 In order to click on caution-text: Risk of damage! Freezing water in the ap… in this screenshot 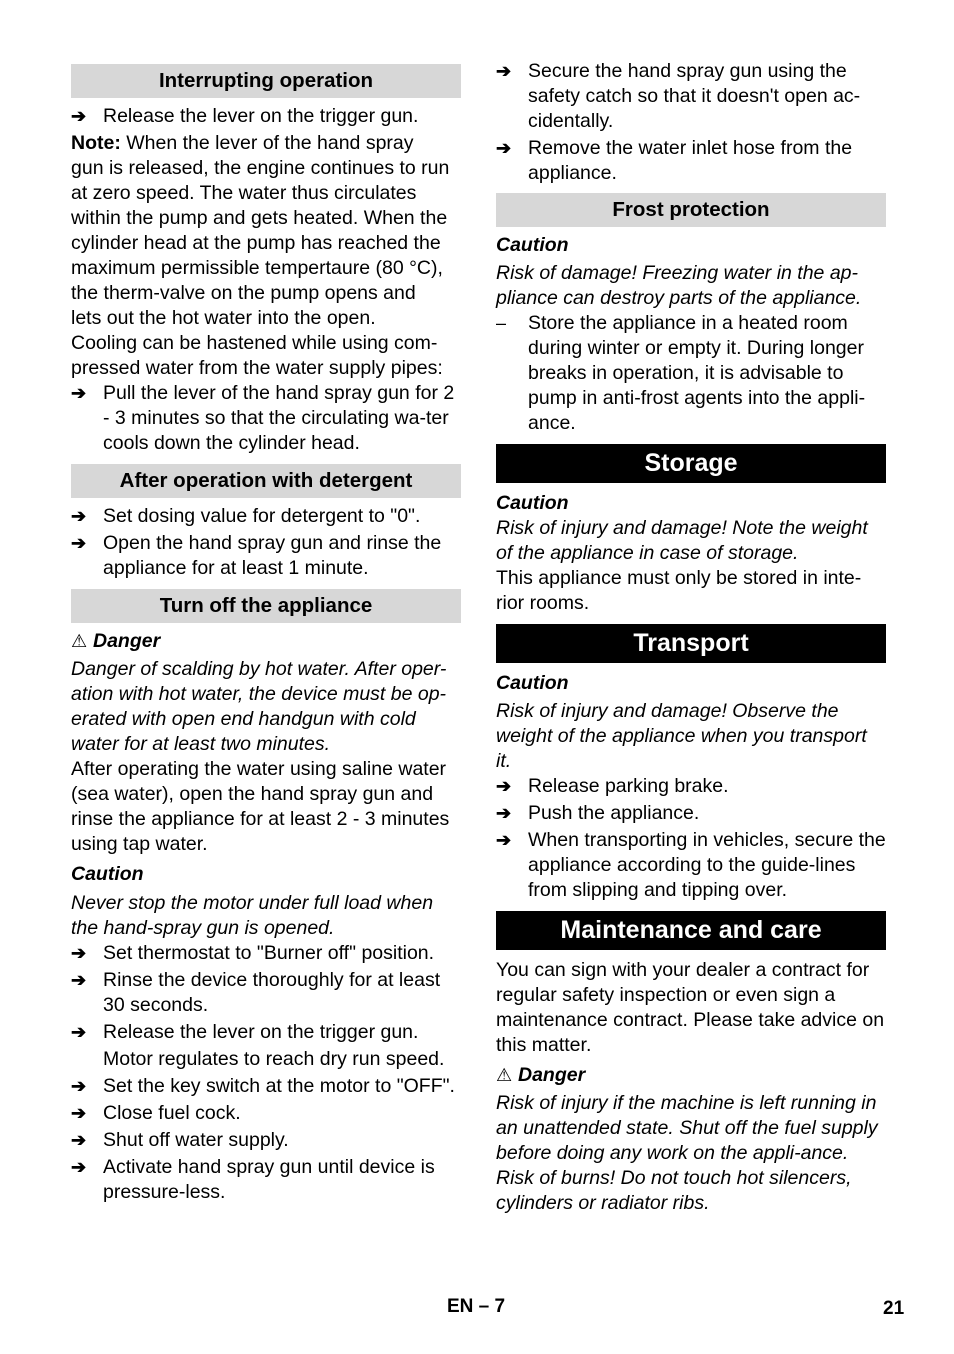, I will do `click(679, 285)`.